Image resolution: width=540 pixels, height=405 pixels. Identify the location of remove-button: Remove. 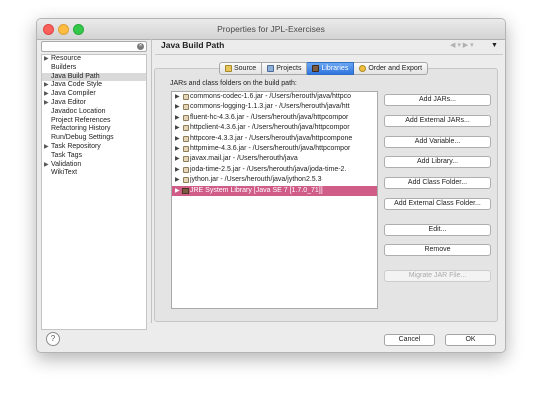
(437, 250).